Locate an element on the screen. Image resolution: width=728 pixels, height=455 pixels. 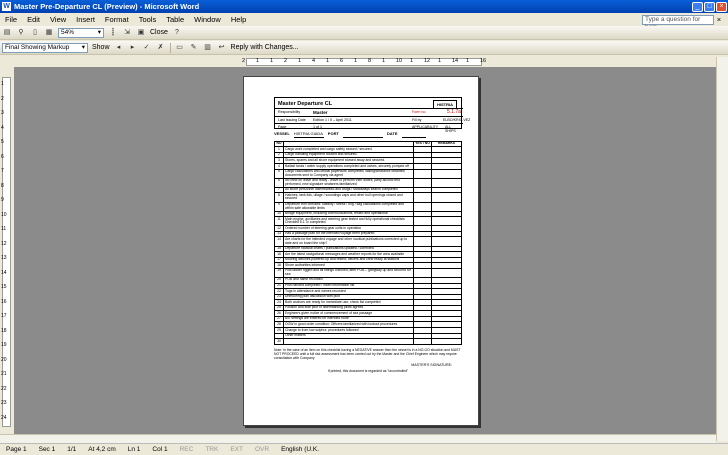
form-no-label: Form no. is located at coordinates (419, 112).